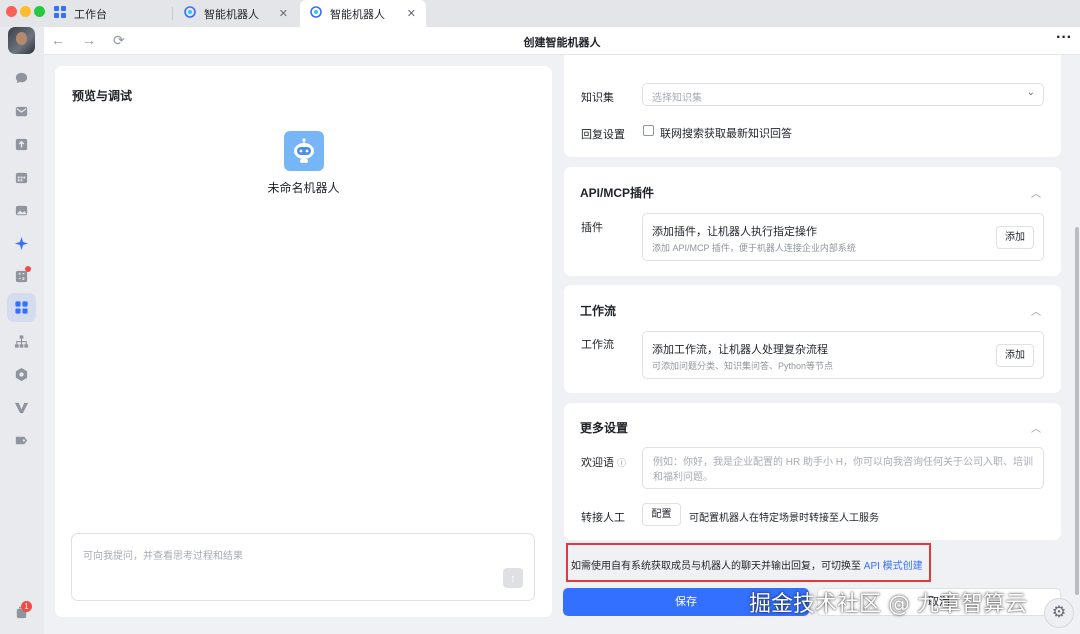 The image size is (1080, 634). What do you see at coordinates (21, 374) in the screenshot?
I see `hexagon-icon` at bounding box center [21, 374].